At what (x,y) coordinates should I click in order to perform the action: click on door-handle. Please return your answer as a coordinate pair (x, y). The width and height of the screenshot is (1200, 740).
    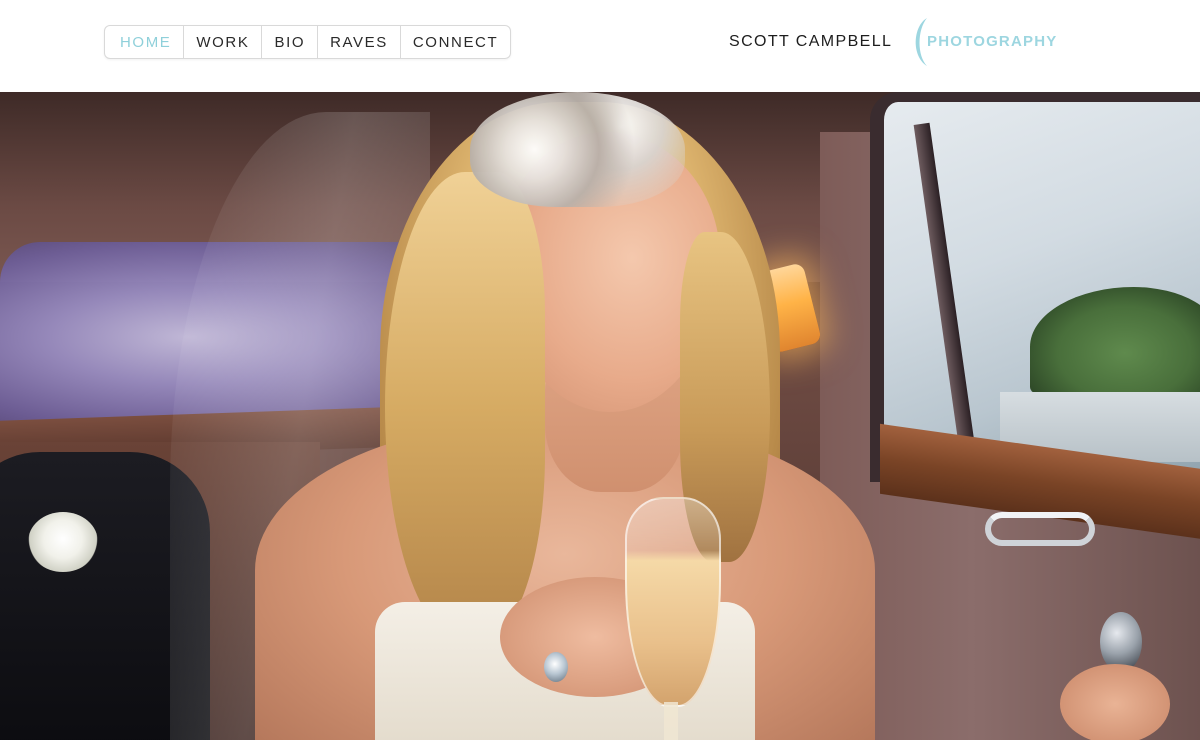
    Looking at the image, I should click on (1040, 529).